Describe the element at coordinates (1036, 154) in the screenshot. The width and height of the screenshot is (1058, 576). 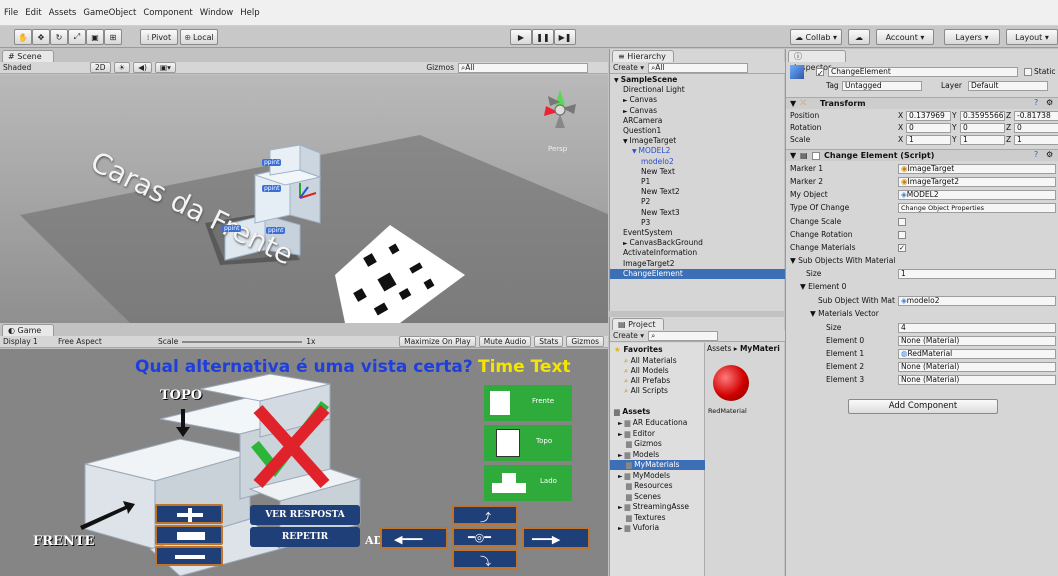
I see `help-icon: ?` at that location.